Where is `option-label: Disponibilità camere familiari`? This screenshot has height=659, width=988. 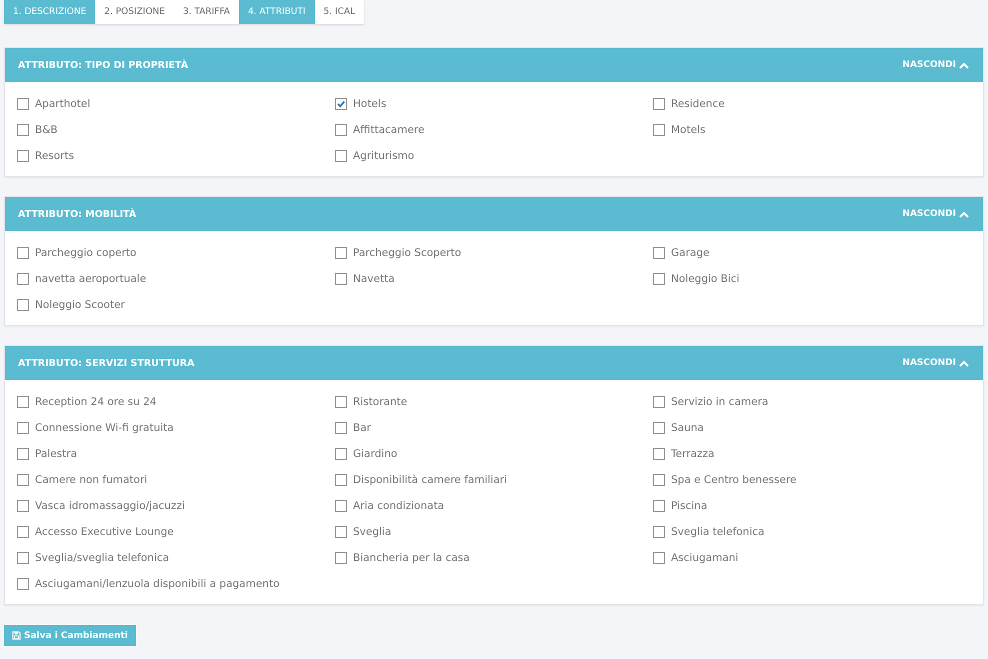 option-label: Disponibilità camere familiari is located at coordinates (430, 480).